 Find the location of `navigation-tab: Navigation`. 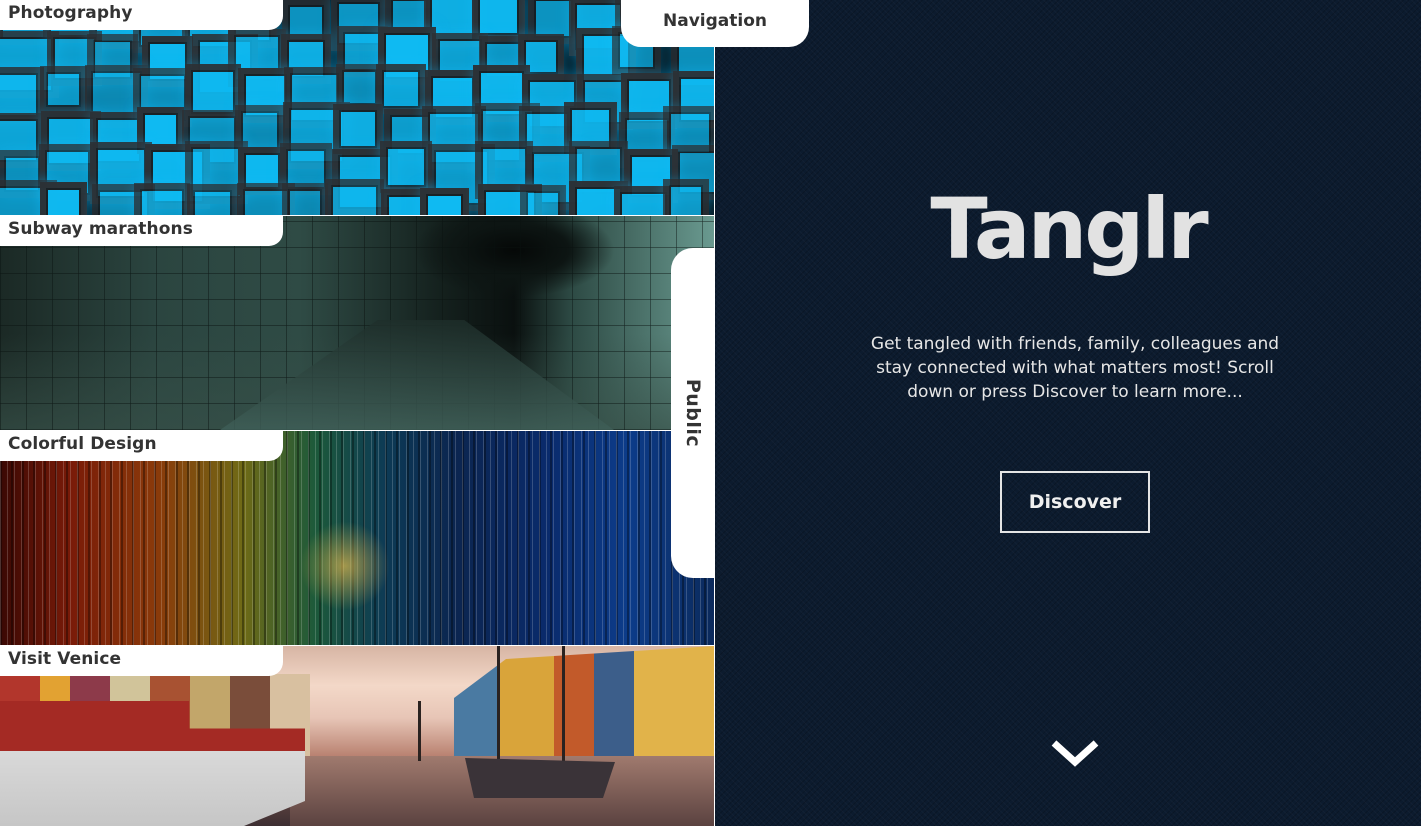

navigation-tab: Navigation is located at coordinates (715, 23).